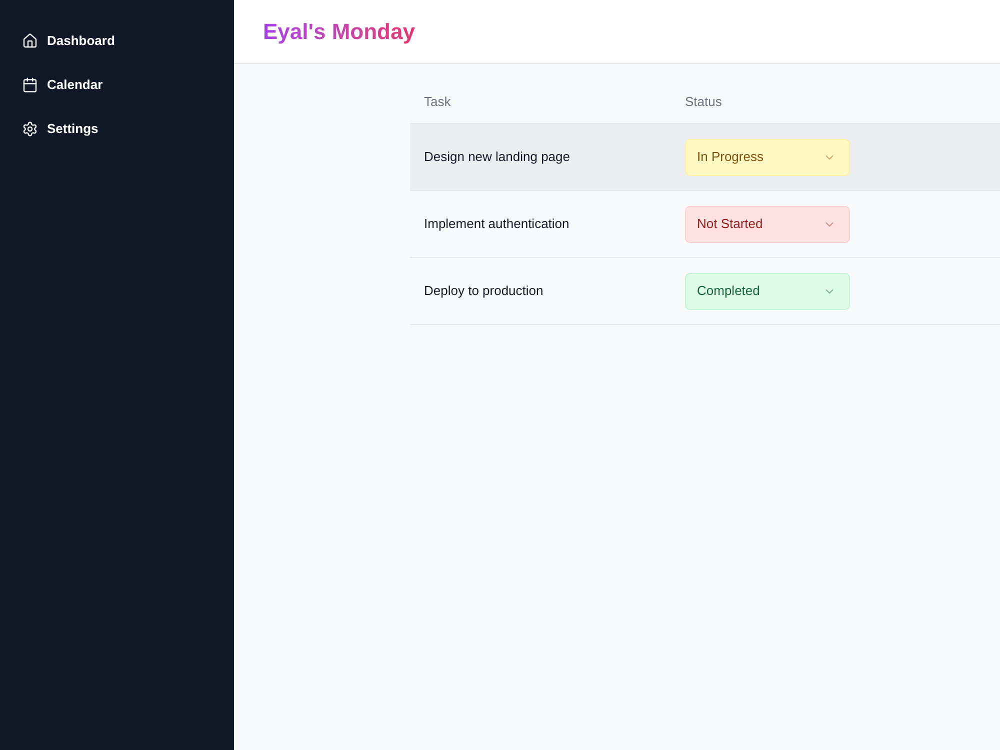 The width and height of the screenshot is (1000, 750). What do you see at coordinates (60, 129) in the screenshot?
I see `sidebar-item: Settings` at bounding box center [60, 129].